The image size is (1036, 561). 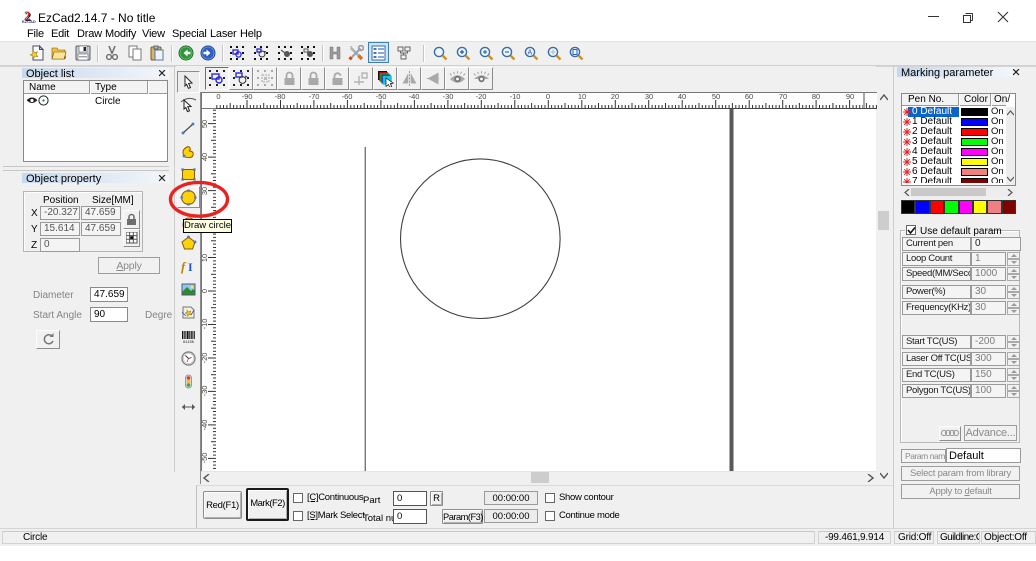 What do you see at coordinates (280, 96) in the screenshot?
I see `svg-text: -80` at bounding box center [280, 96].